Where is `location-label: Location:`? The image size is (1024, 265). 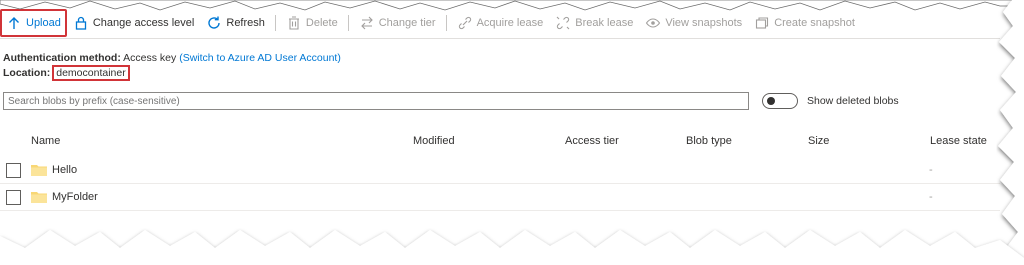
location-label: Location: is located at coordinates (27, 73).